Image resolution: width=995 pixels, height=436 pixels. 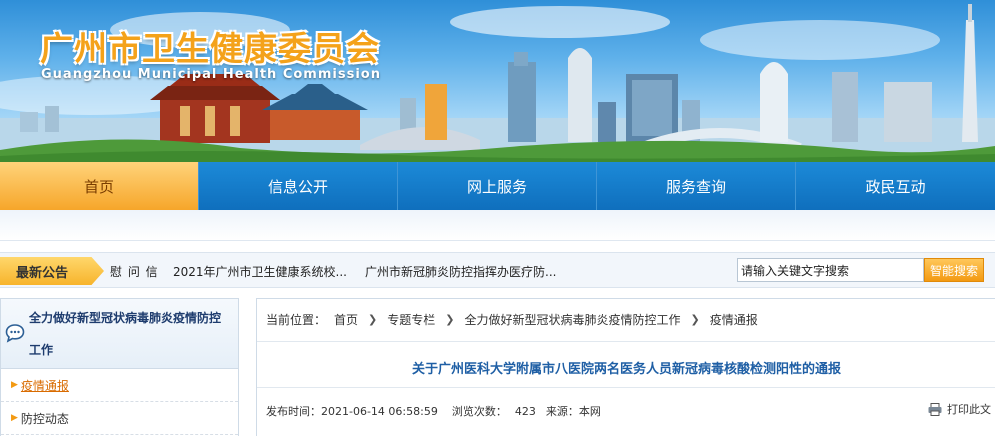 I want to click on article-title: 关于广州医科大学附属市八医院两名医务人员新冠病毒核酸检测阳性的通报, so click(x=626, y=369).